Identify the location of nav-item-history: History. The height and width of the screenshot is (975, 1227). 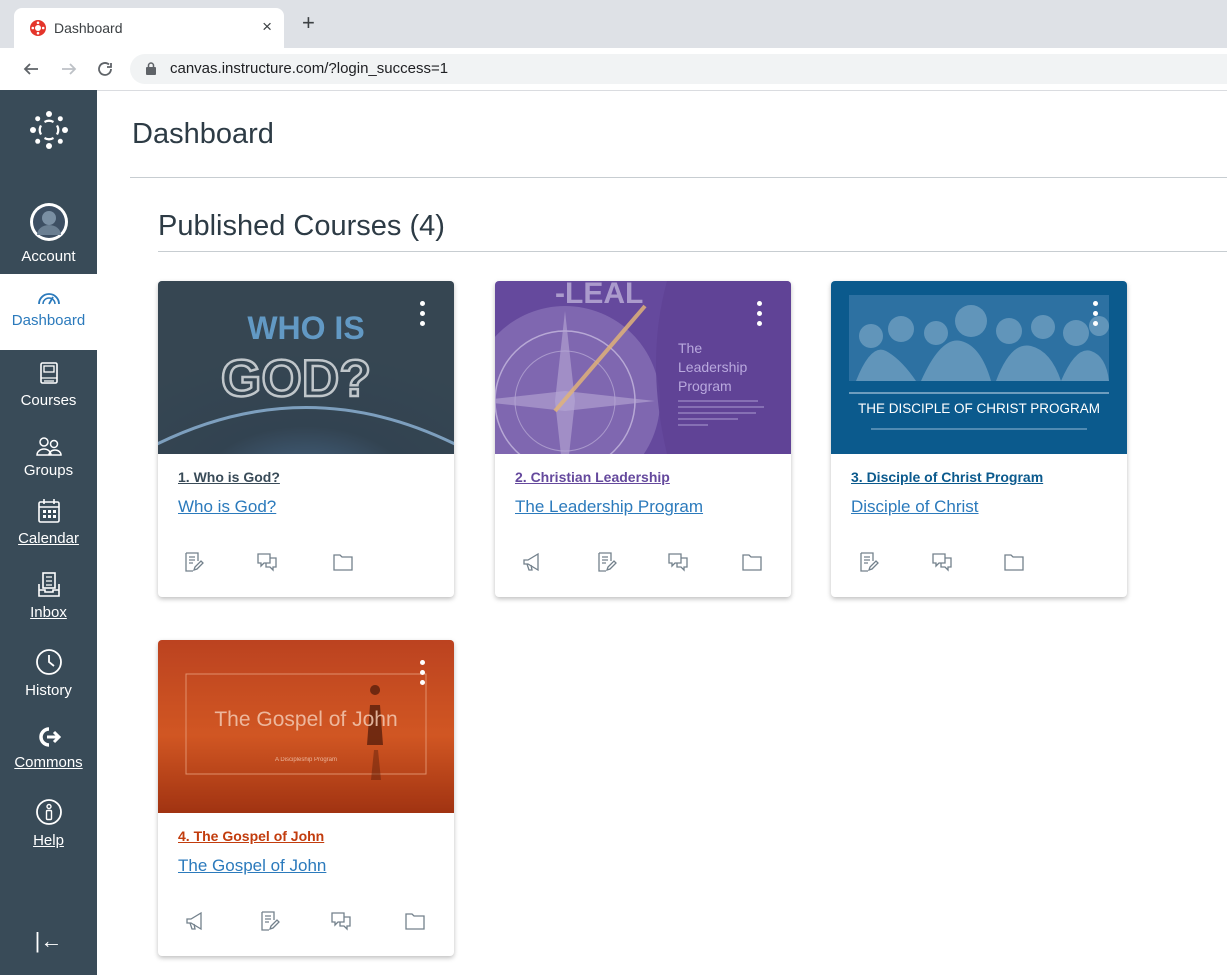
(48, 673).